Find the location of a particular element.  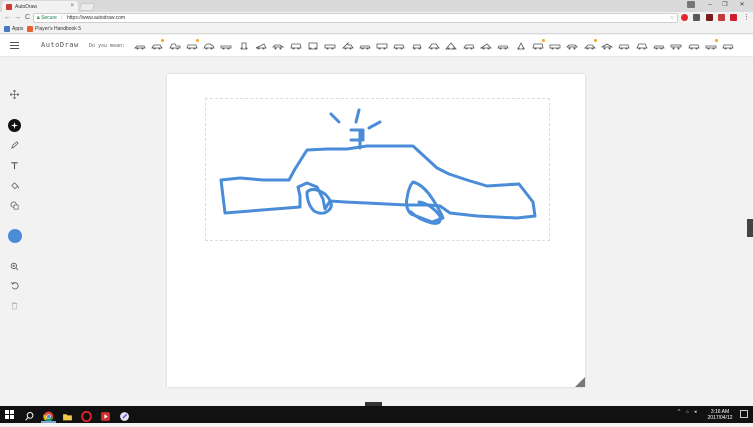

apps-grid-icon is located at coordinates (7, 29).